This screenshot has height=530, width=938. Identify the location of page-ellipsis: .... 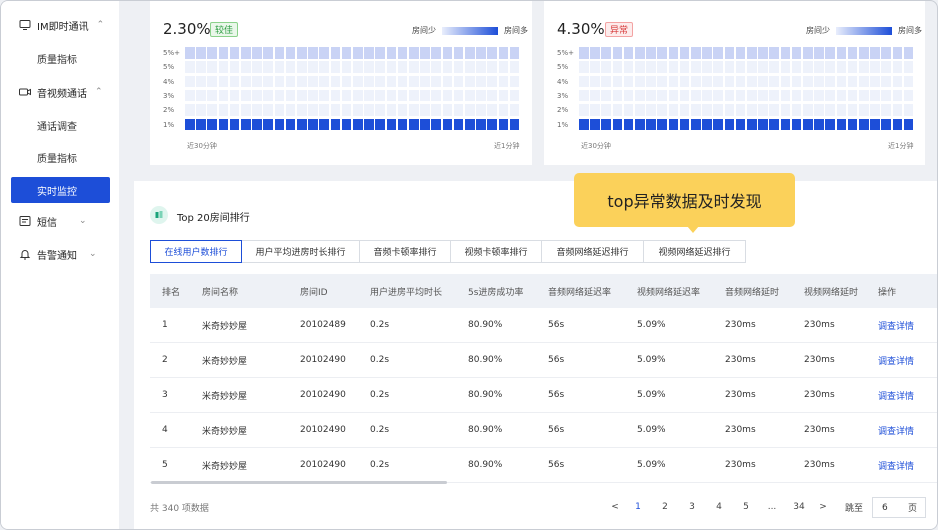
(772, 507).